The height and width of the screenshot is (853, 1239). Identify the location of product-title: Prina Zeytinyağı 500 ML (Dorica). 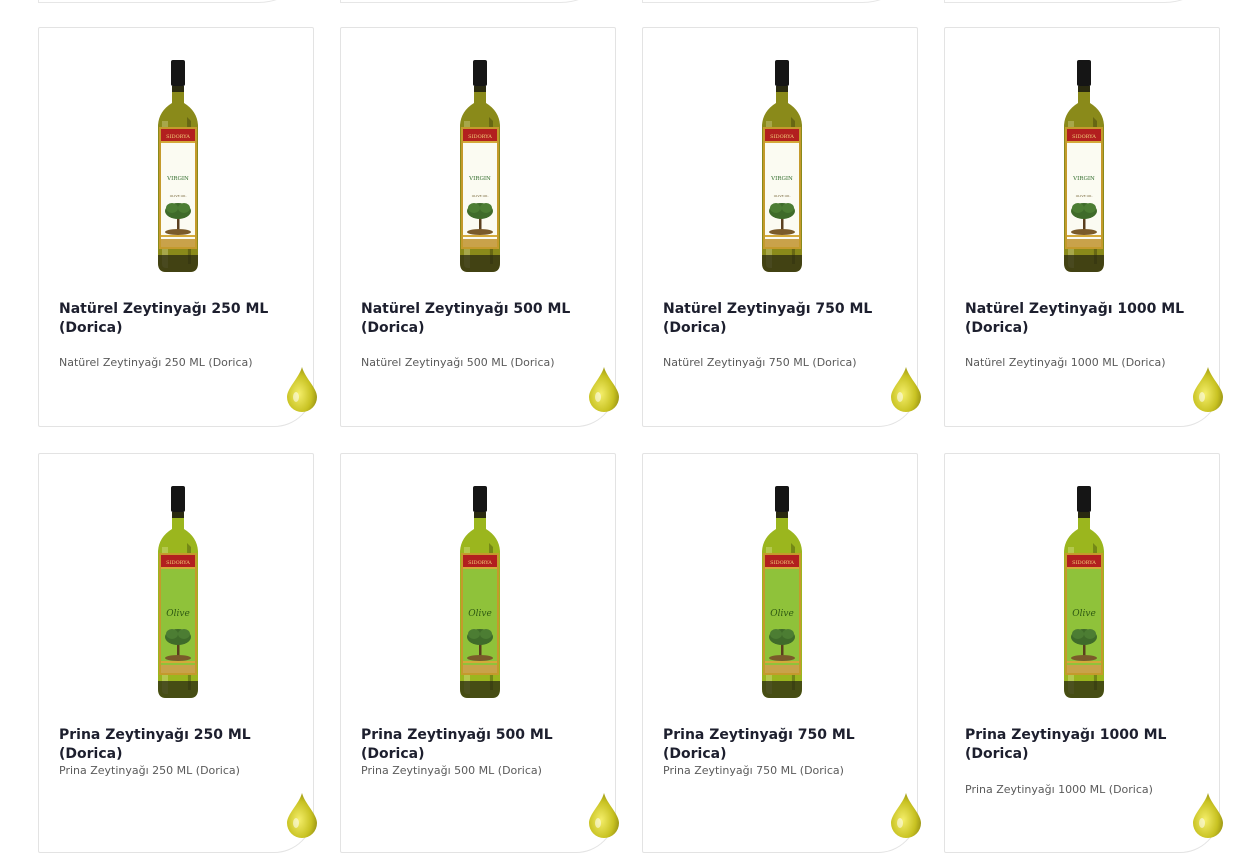
(481, 745).